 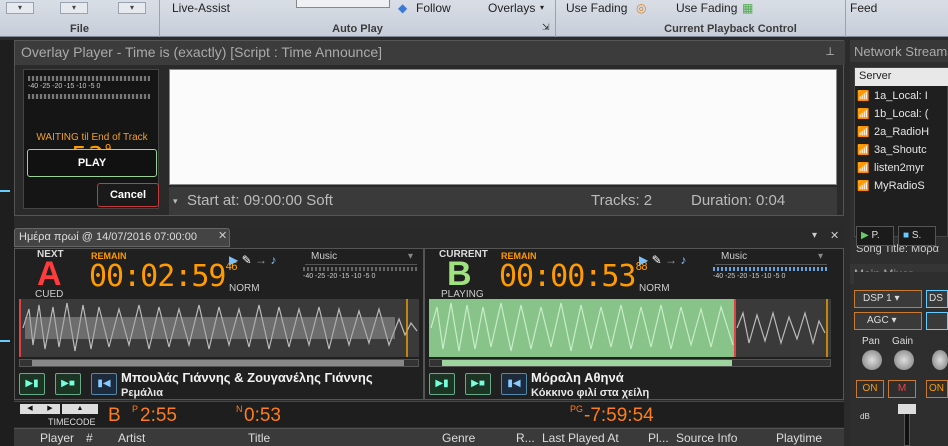 I want to click on level-meter, so click(x=89, y=96).